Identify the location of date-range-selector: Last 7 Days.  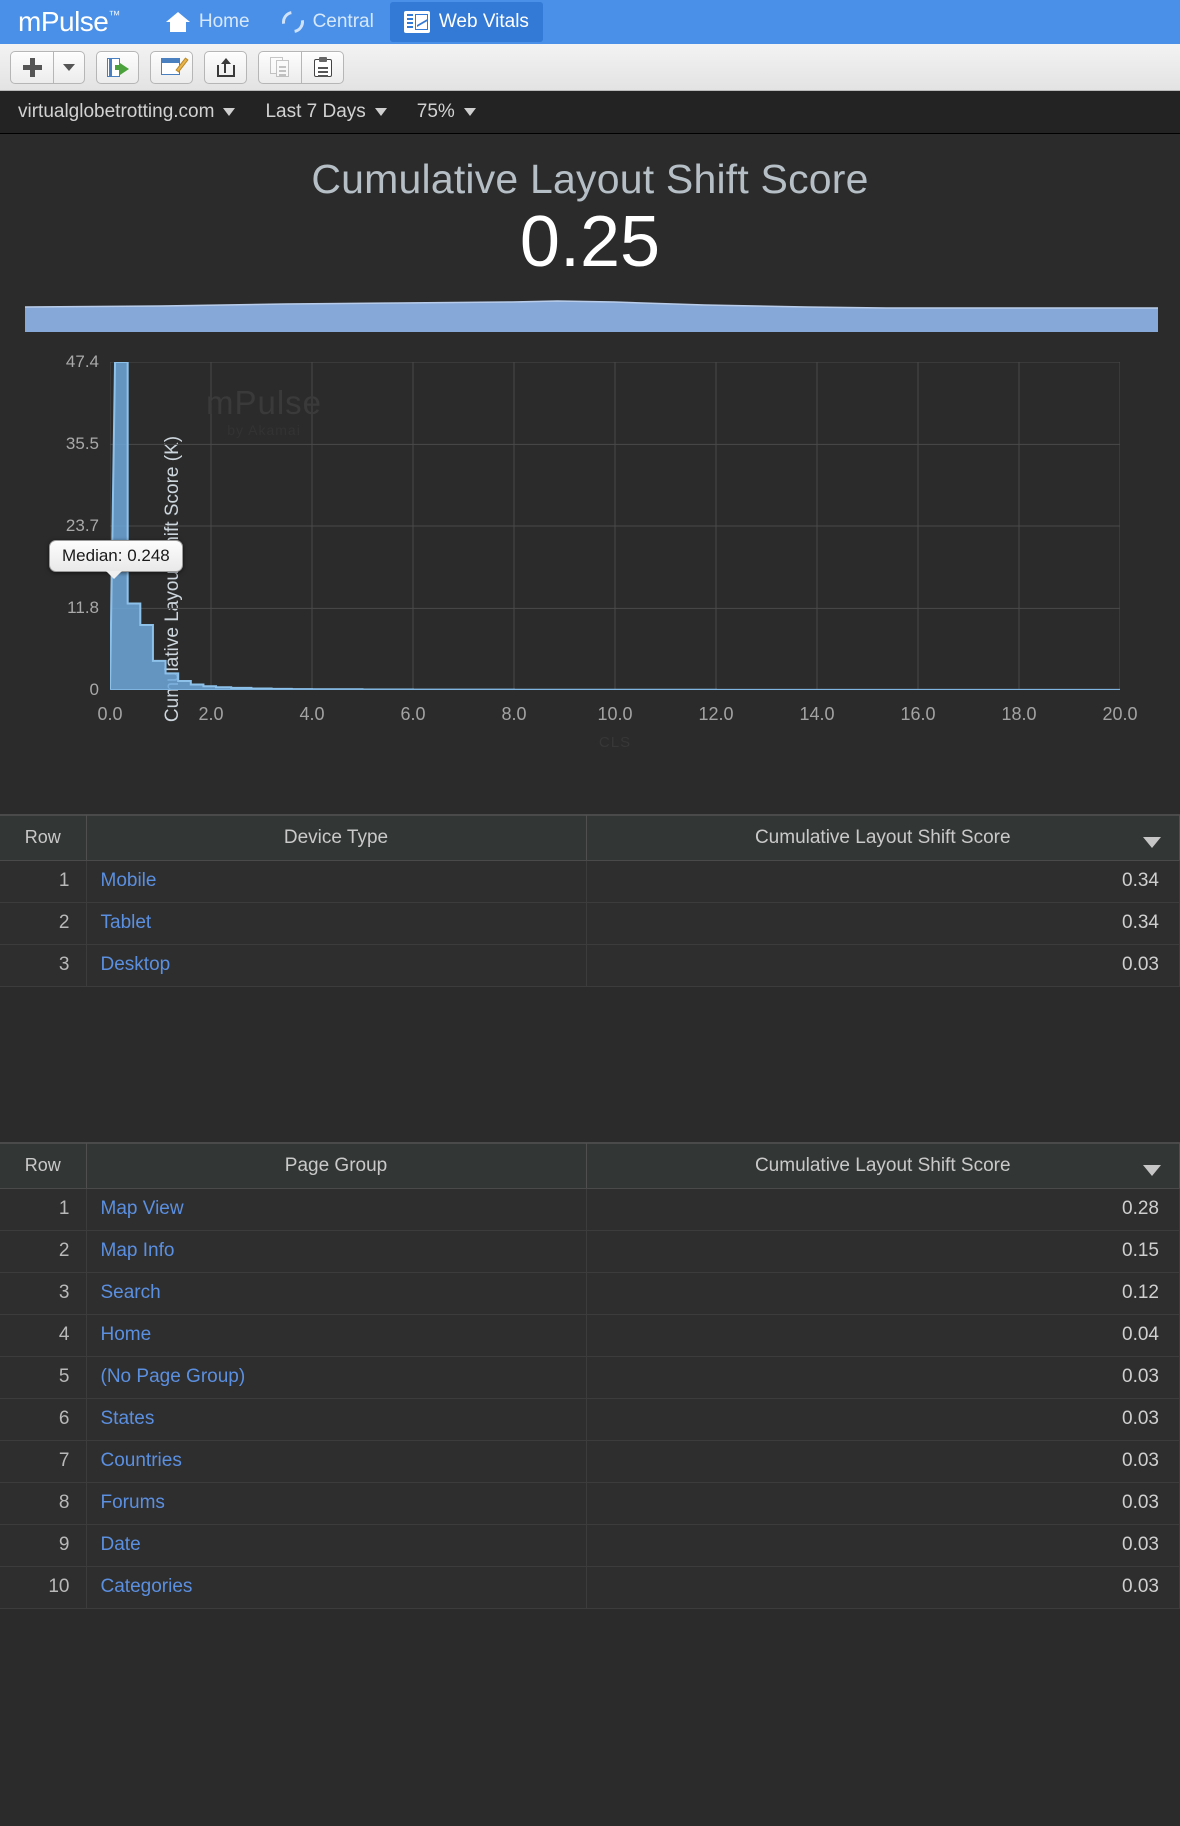
(326, 112).